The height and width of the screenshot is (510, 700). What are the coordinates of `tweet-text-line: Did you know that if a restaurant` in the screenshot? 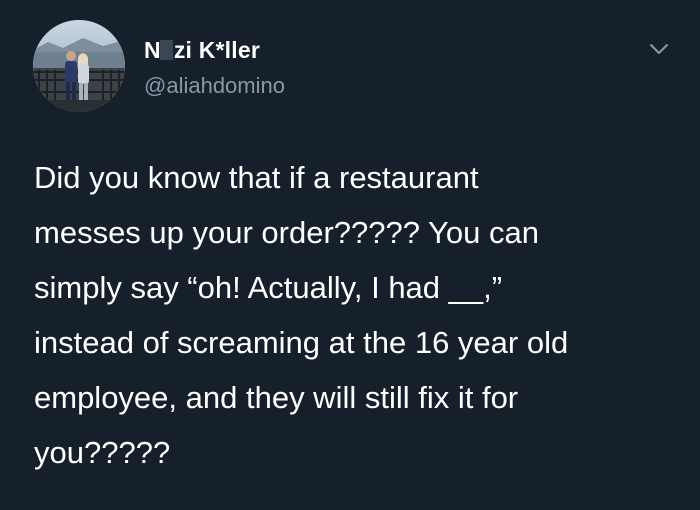 It's located at (256, 177).